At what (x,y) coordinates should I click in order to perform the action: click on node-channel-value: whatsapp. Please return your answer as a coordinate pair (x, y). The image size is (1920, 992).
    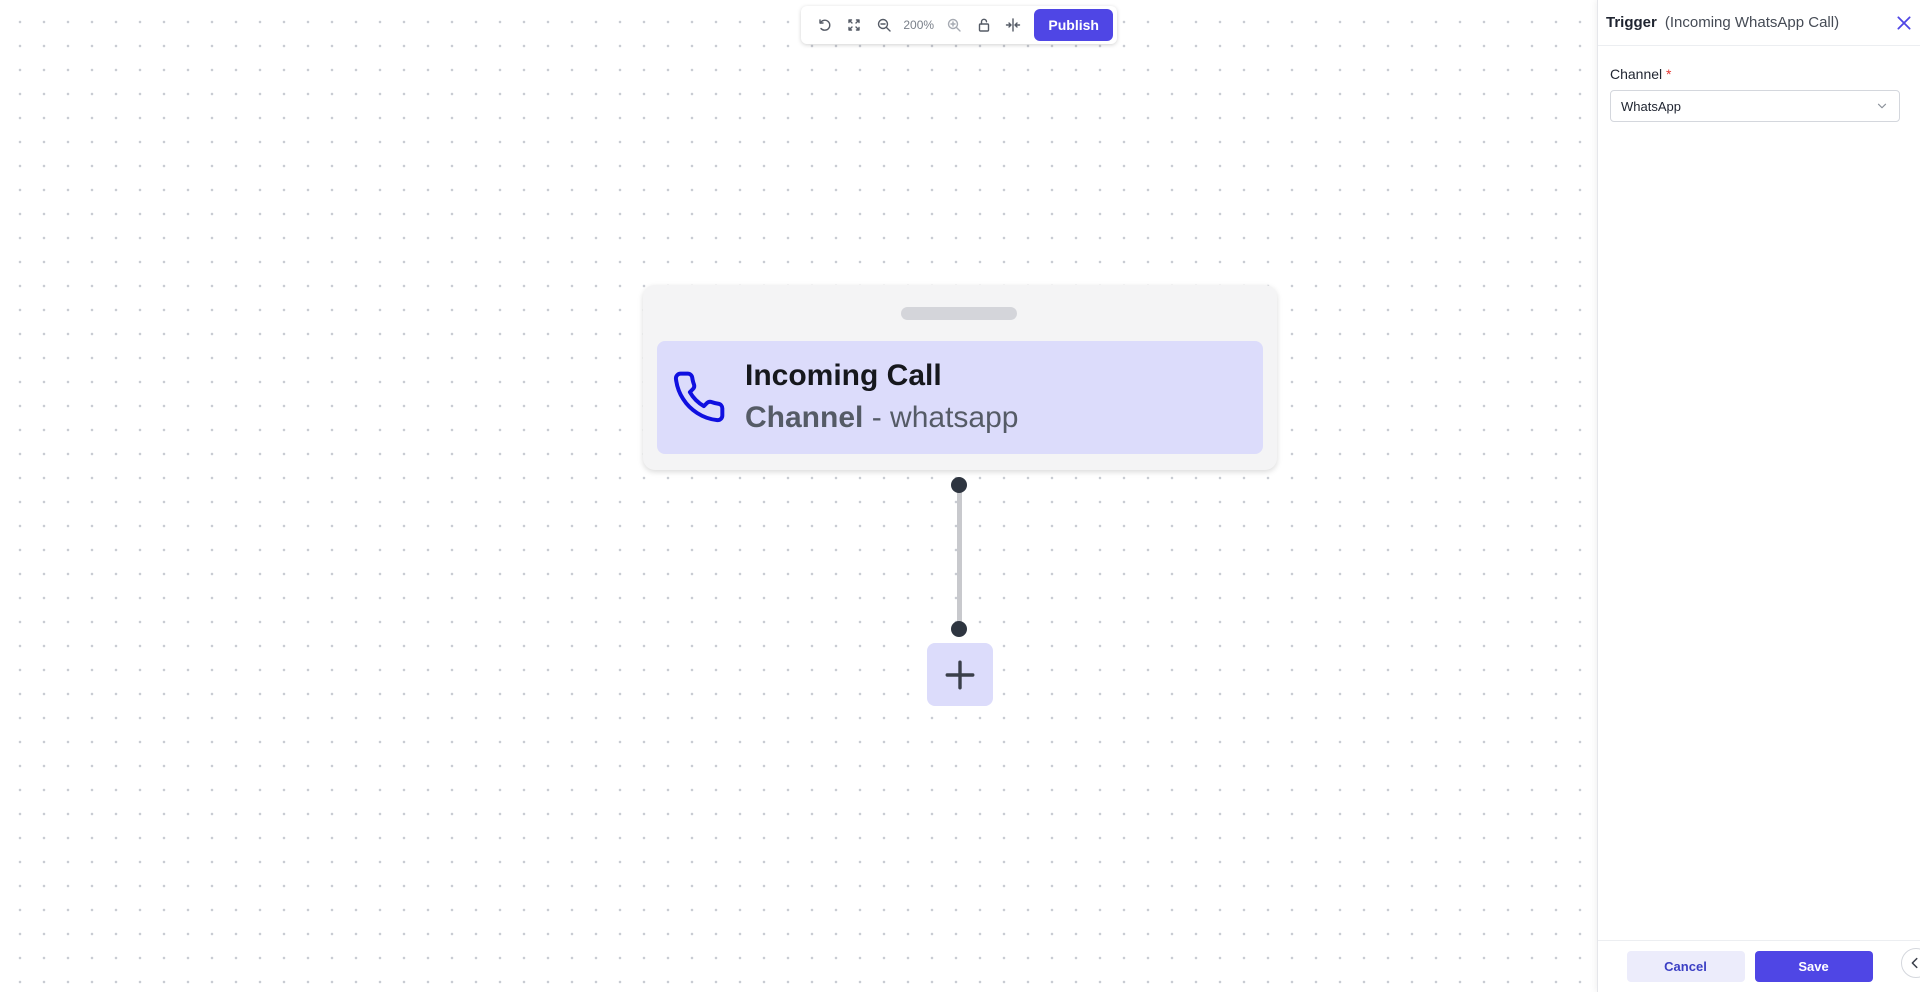
    Looking at the image, I should click on (954, 417).